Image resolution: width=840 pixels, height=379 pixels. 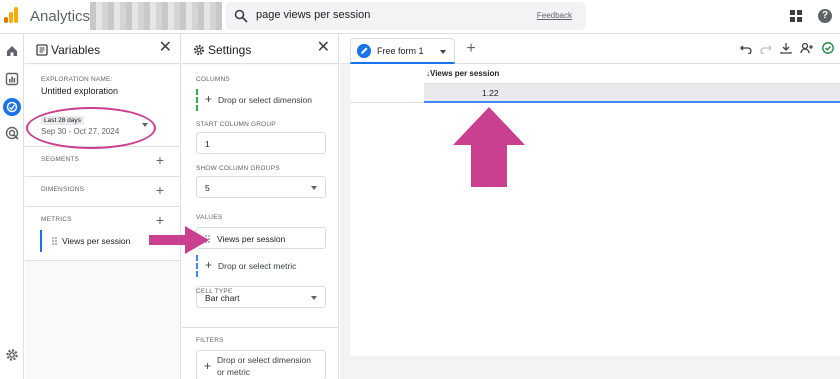 I want to click on search-icon, so click(x=241, y=16).